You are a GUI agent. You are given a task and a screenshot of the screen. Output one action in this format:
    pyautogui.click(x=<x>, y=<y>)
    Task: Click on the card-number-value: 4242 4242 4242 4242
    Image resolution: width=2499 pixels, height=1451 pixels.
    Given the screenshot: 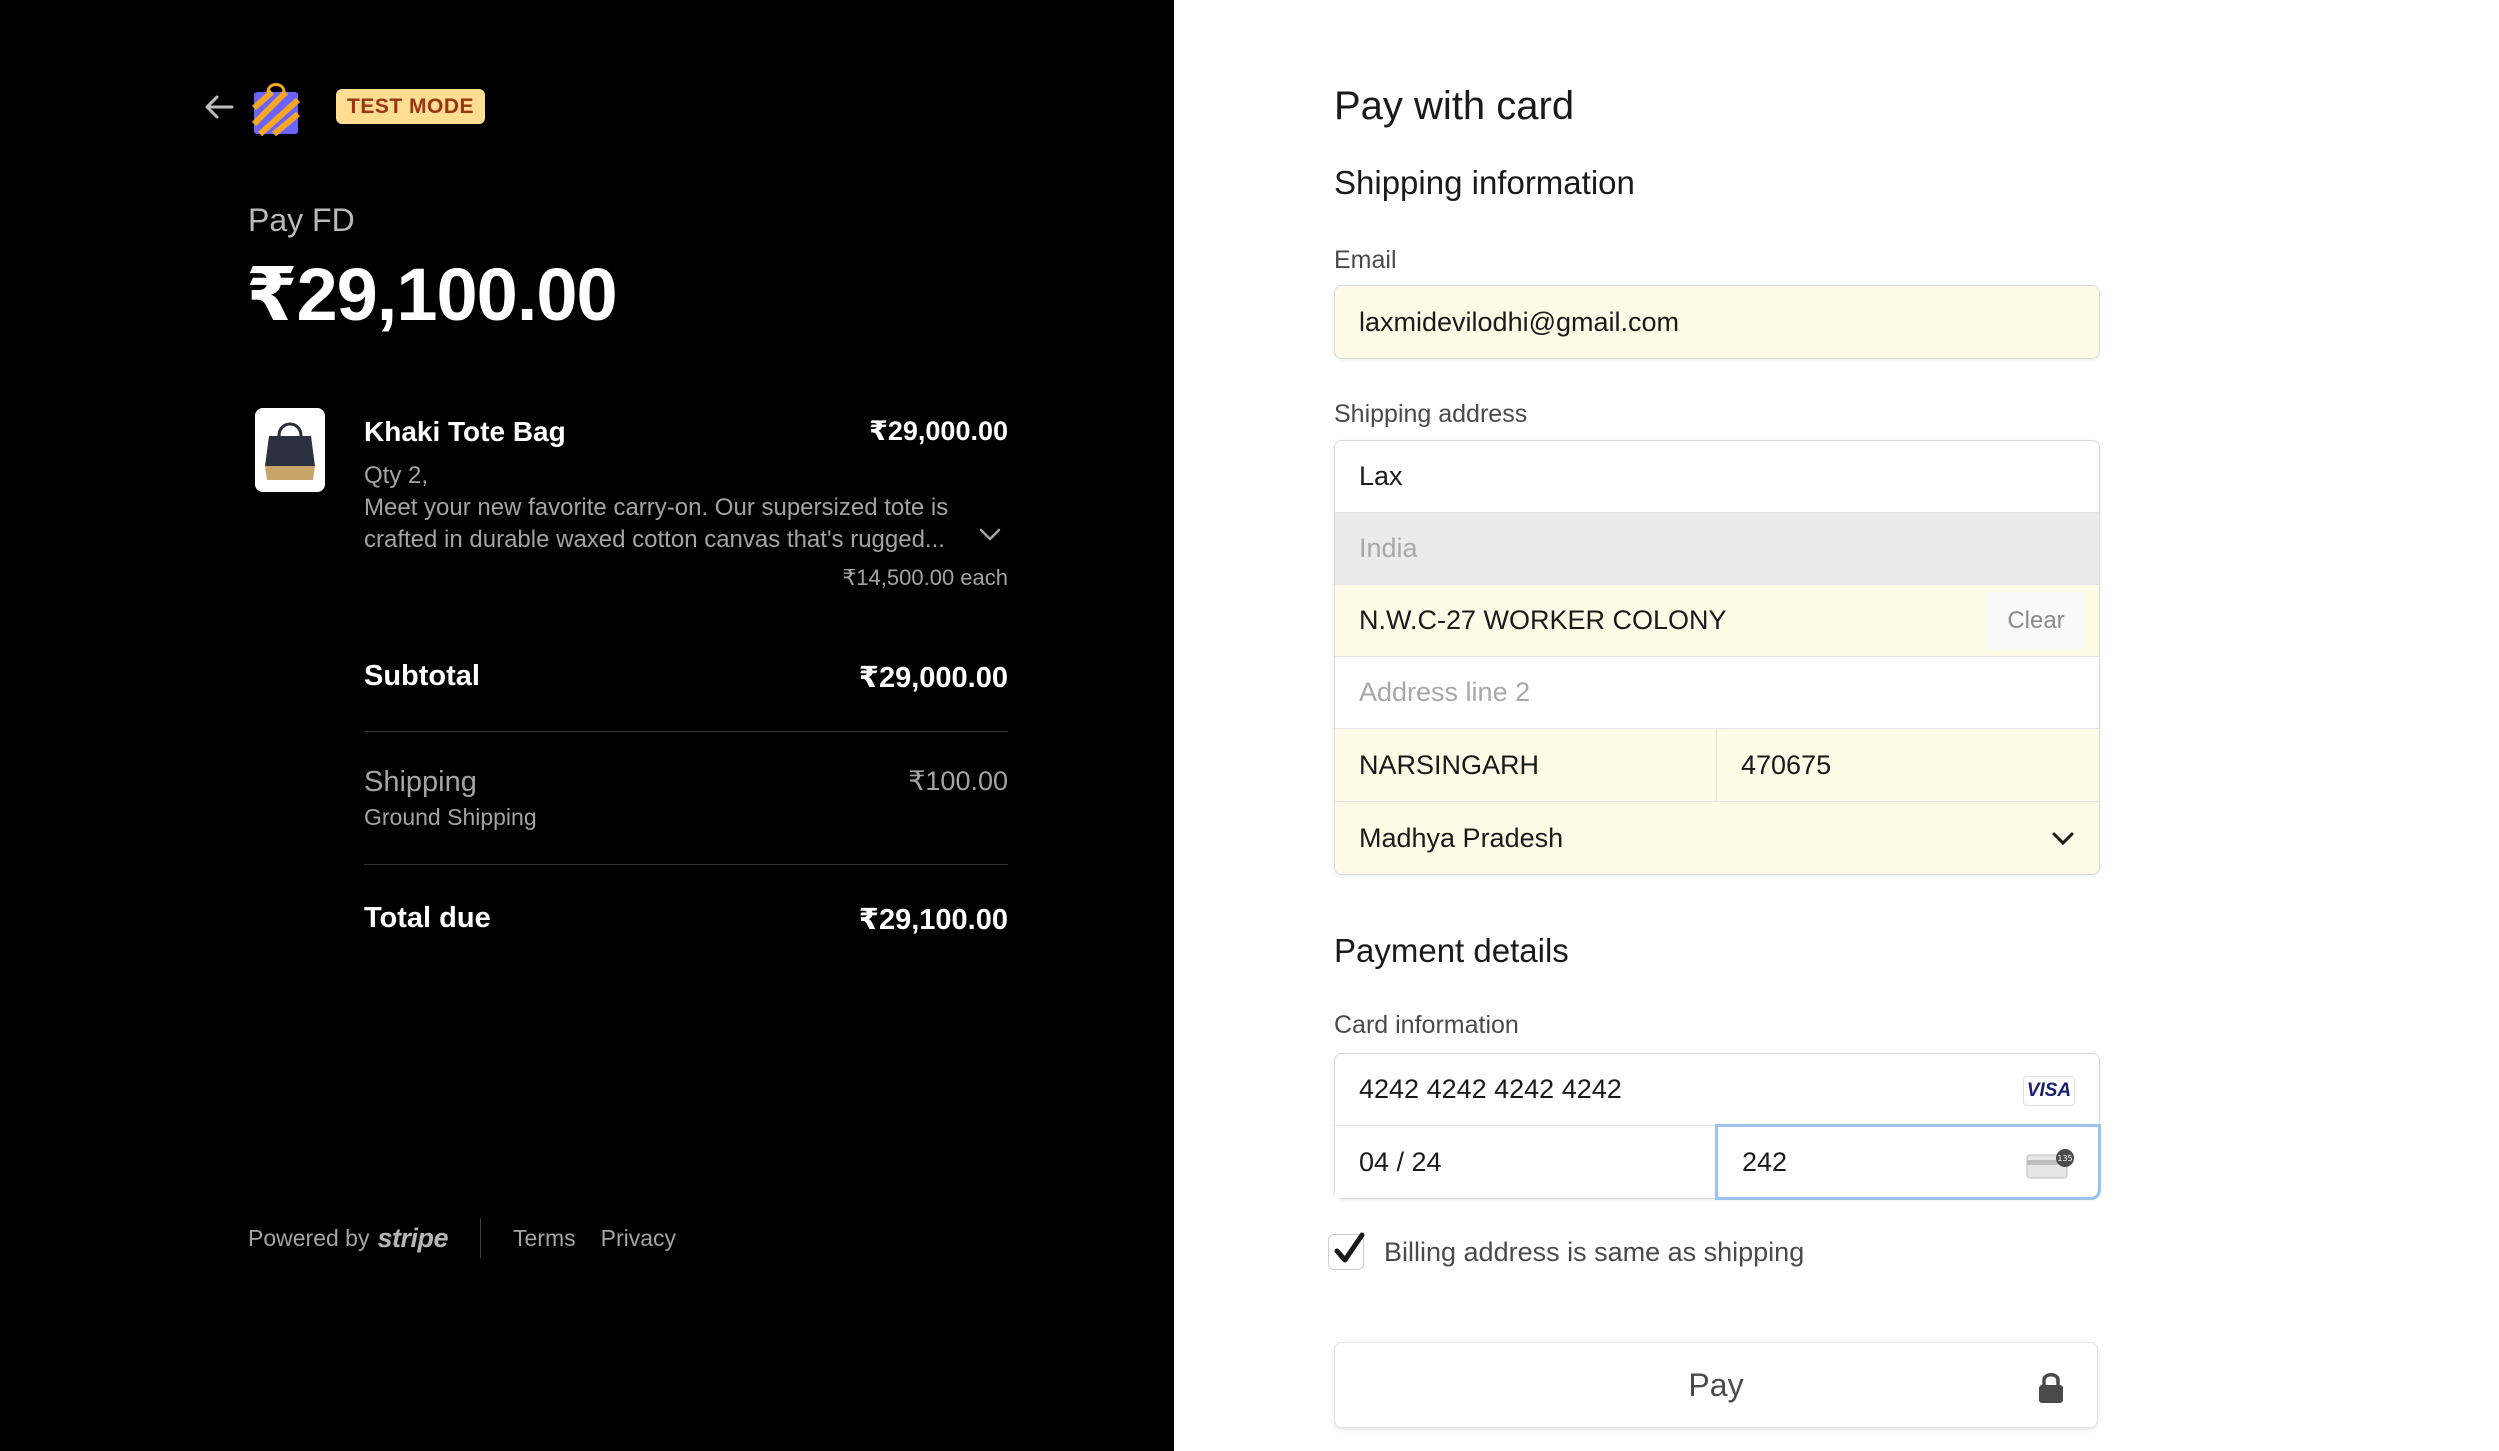 What is the action you would take?
    pyautogui.click(x=1490, y=1089)
    